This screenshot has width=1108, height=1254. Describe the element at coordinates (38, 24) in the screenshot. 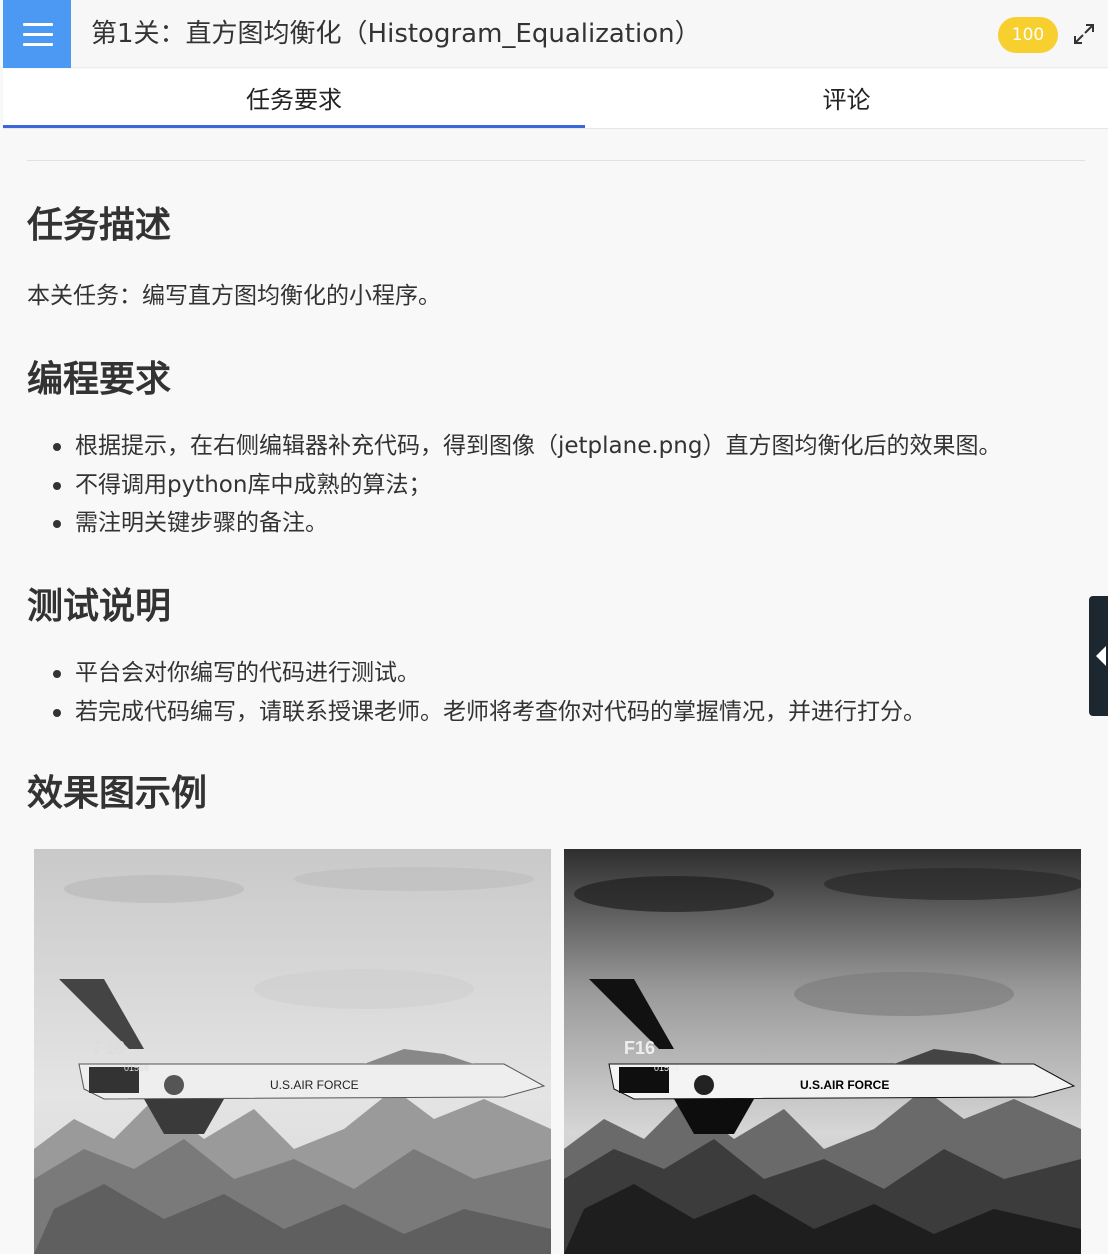

I see `hamburger-menu-icon` at that location.